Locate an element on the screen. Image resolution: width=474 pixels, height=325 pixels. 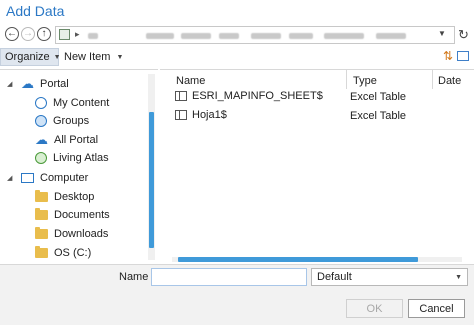
up-arrow-icon: ↑ is located at coordinates (44, 34).